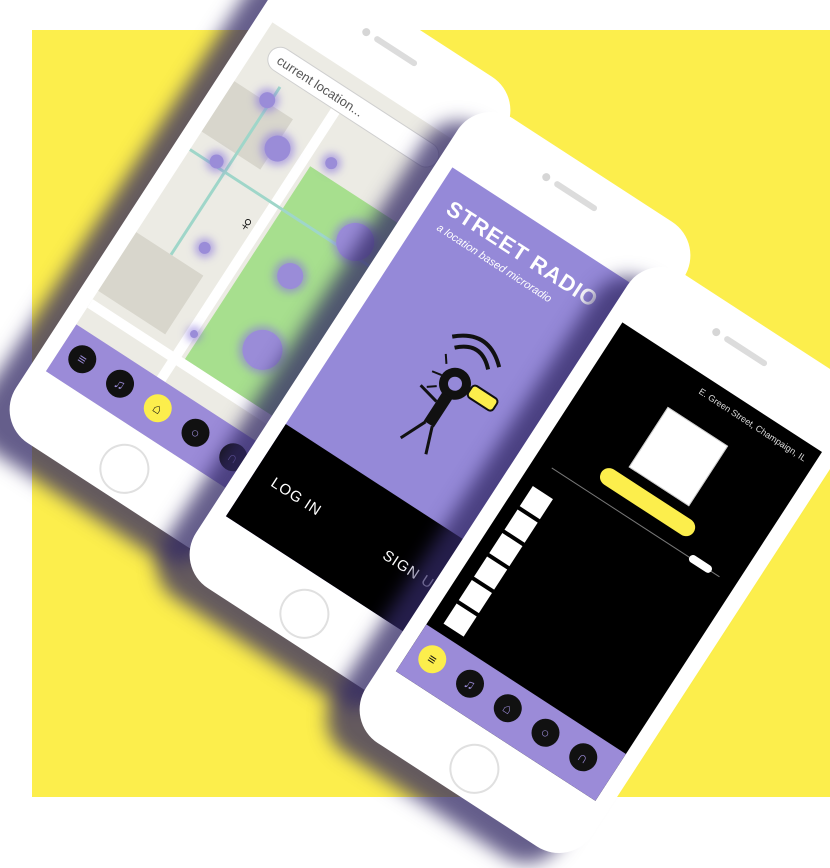  Describe the element at coordinates (296, 496) in the screenshot. I see `login-button: LOG IN` at that location.